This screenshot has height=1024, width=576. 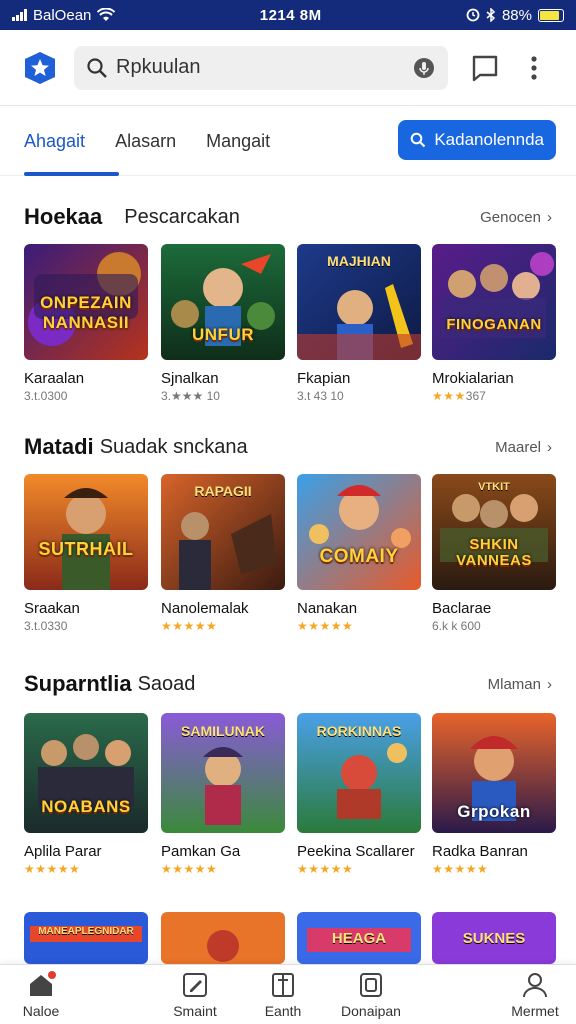 I want to click on thumbnail-label: SUTRHAIL, so click(x=86, y=548).